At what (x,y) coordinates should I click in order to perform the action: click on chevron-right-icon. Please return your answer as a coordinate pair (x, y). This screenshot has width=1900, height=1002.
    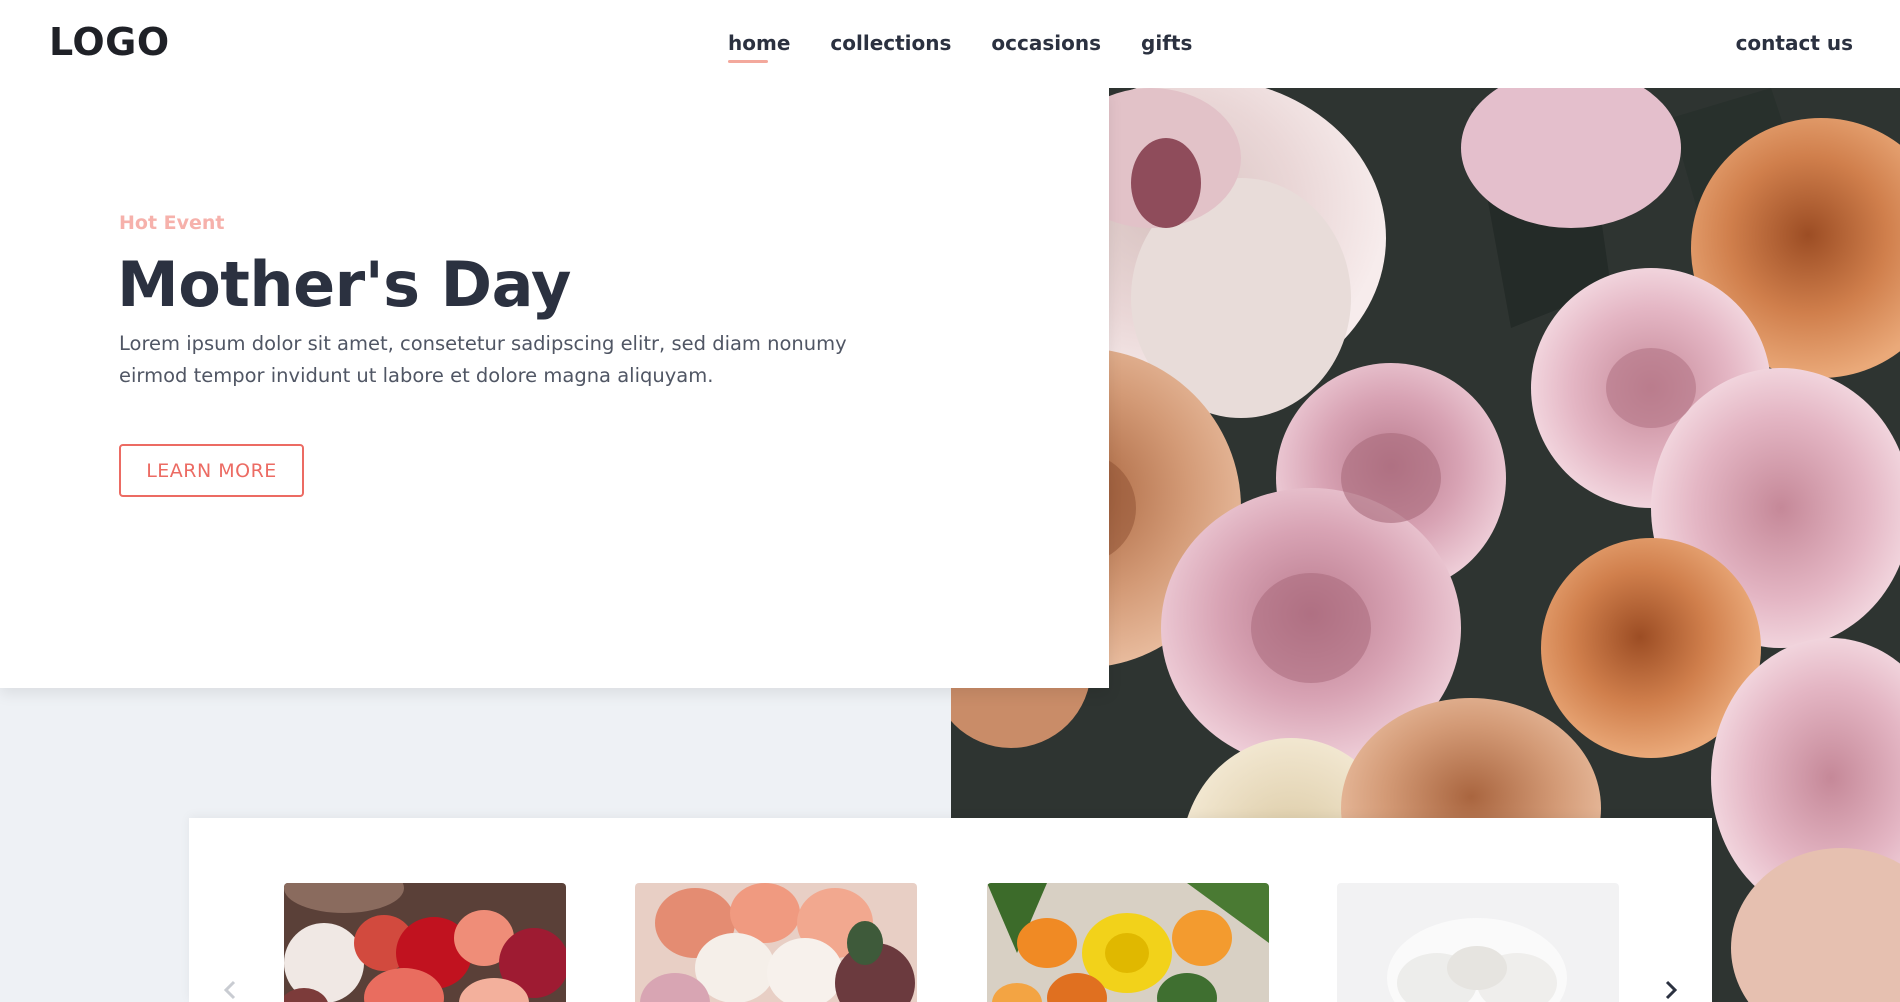
    Looking at the image, I should click on (1670, 990).